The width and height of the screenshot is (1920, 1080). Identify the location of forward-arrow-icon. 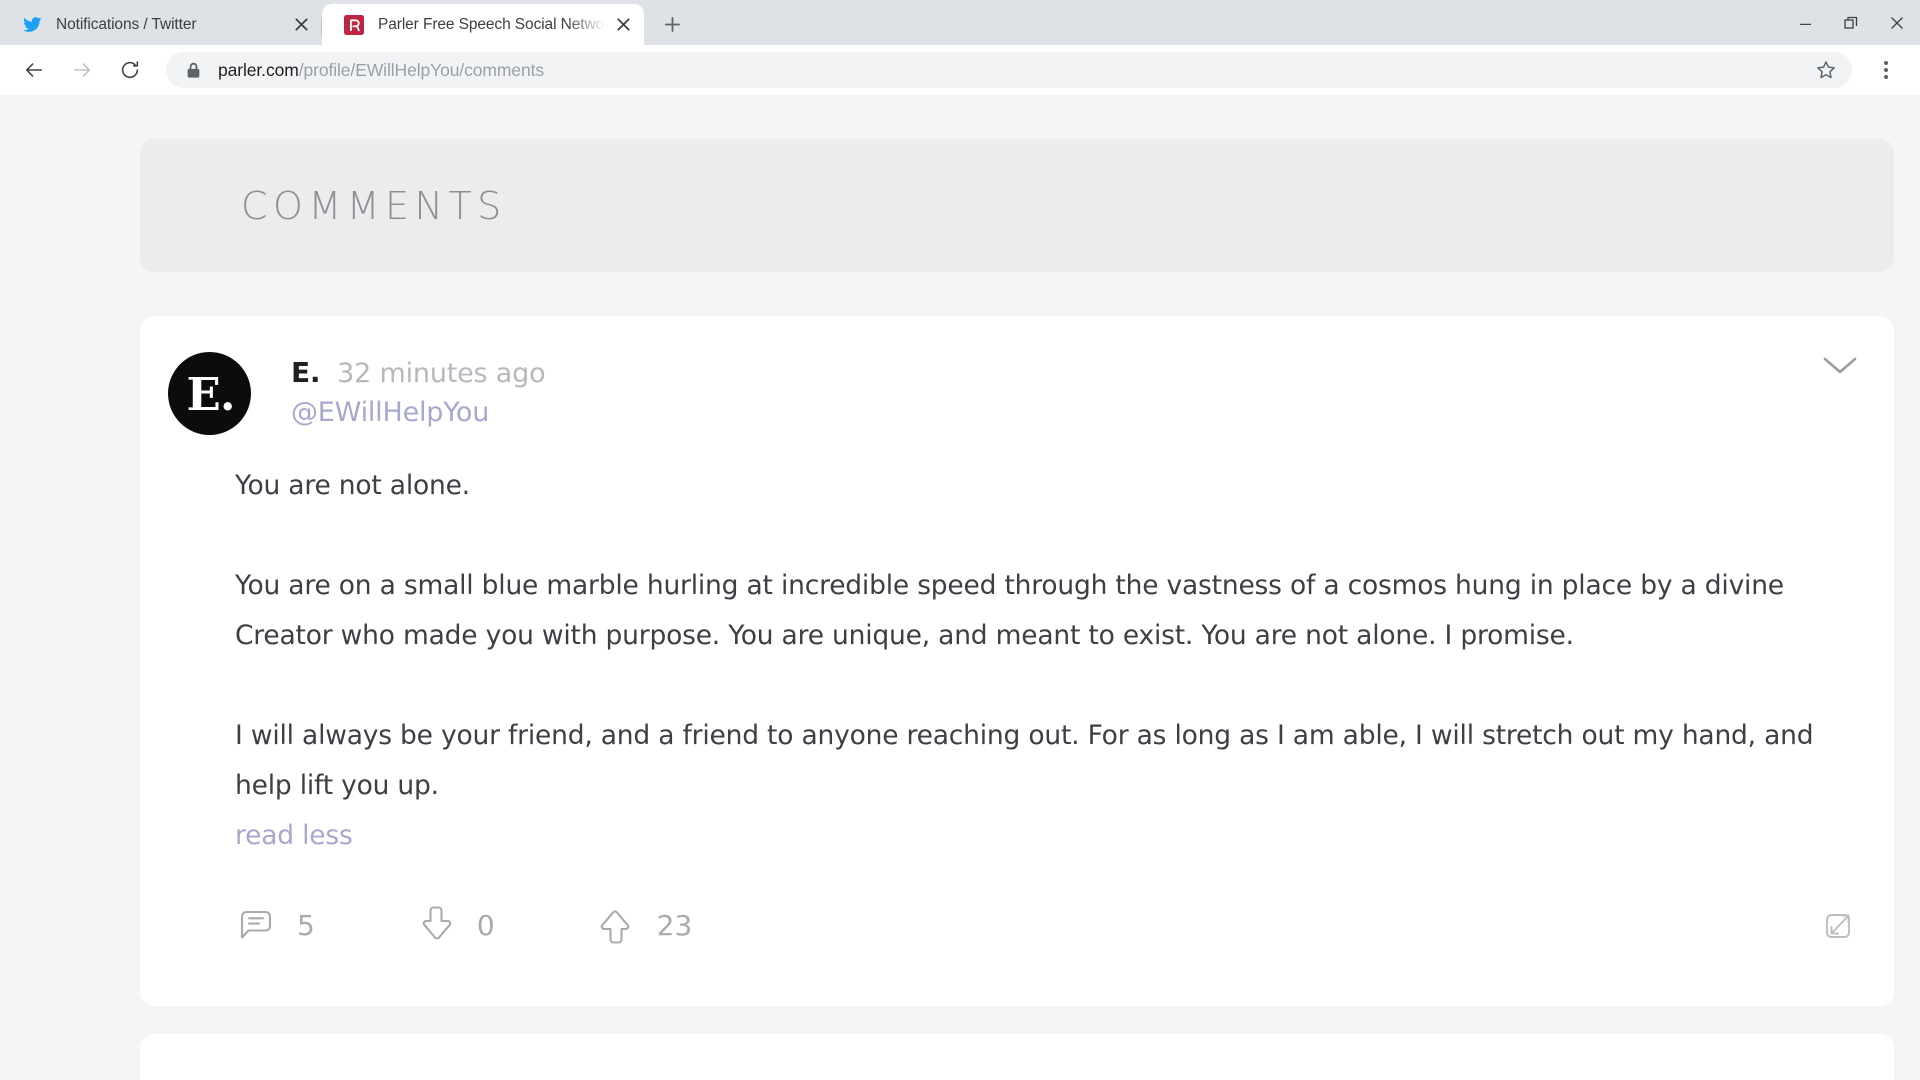
(82, 70).